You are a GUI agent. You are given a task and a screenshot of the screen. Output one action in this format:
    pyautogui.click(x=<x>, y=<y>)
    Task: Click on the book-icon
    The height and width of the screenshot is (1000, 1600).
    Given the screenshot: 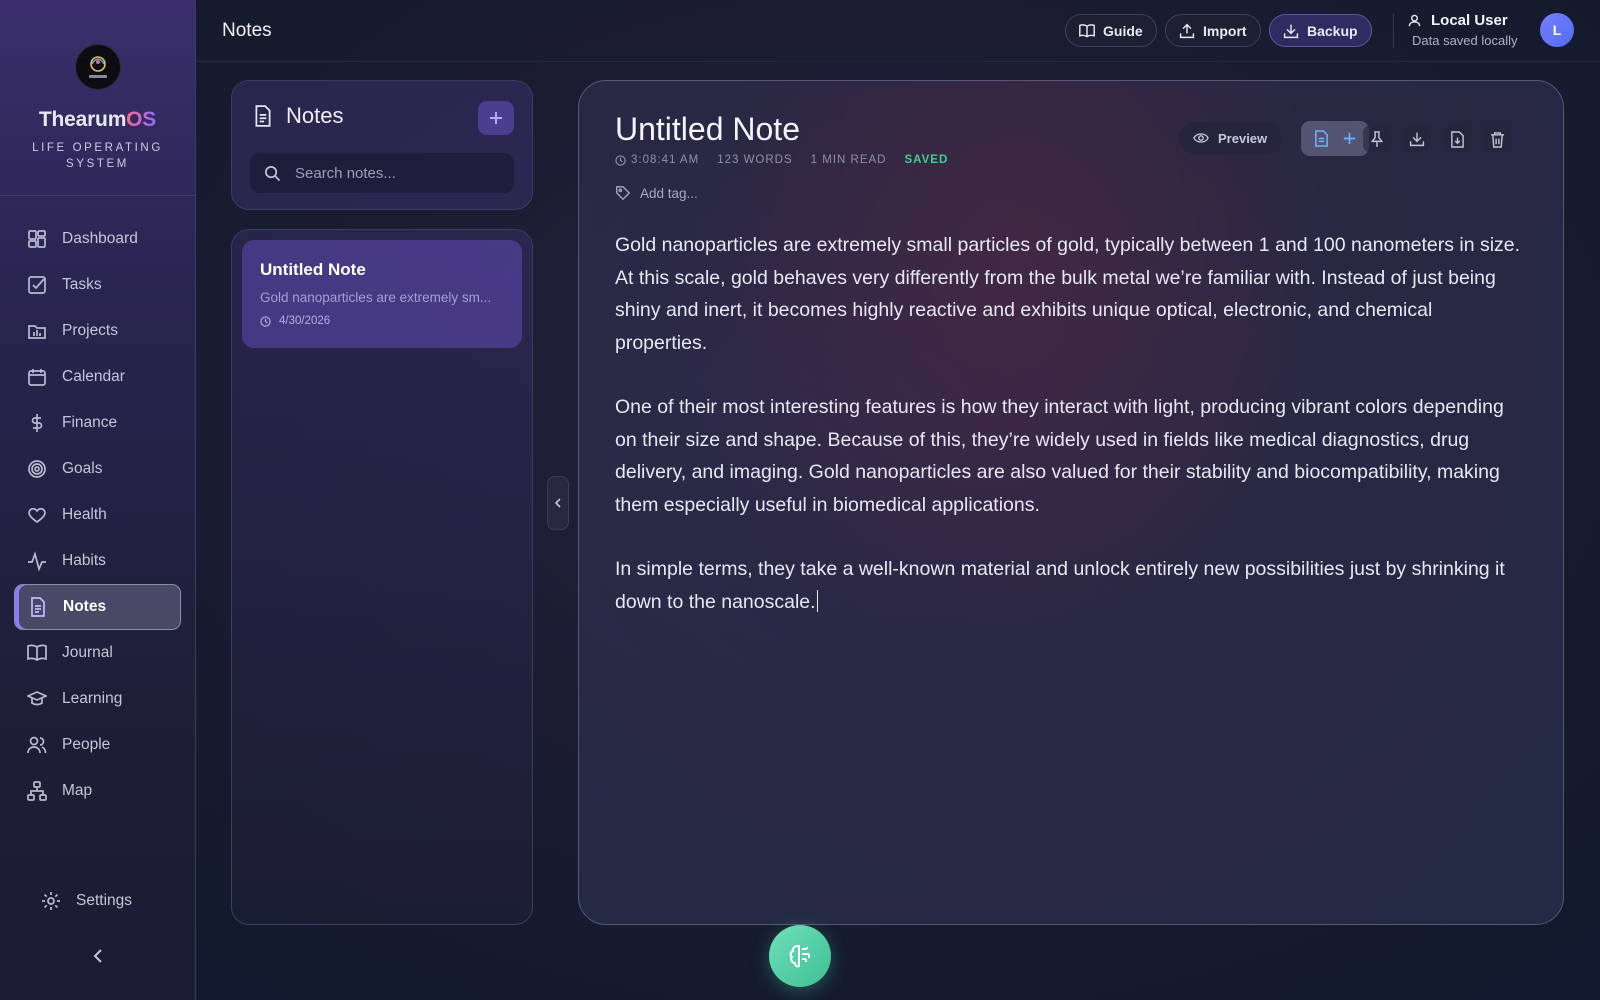 What is the action you would take?
    pyautogui.click(x=37, y=653)
    